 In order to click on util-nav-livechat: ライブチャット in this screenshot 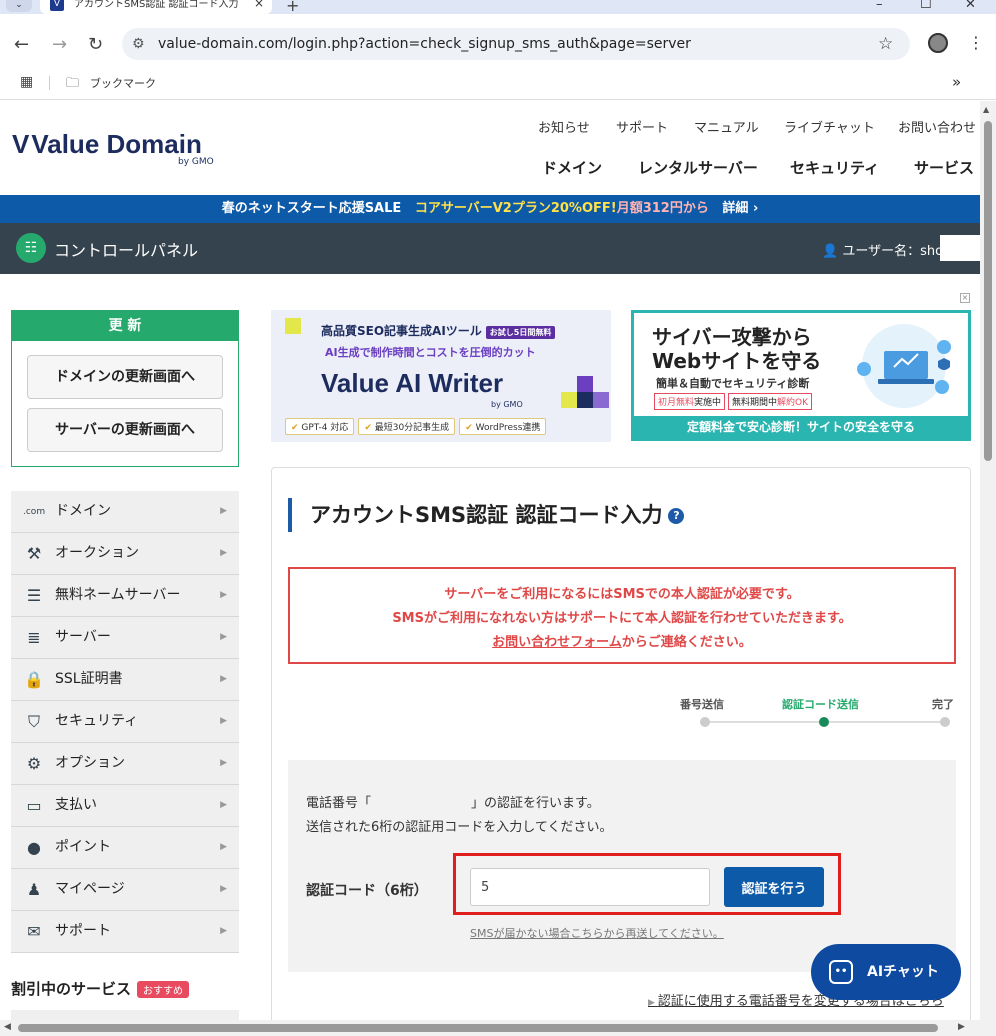, I will do `click(829, 126)`.